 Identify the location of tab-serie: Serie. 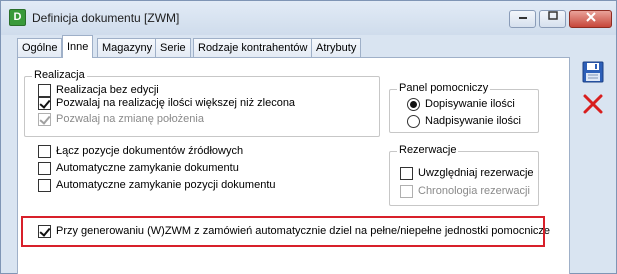
(173, 48).